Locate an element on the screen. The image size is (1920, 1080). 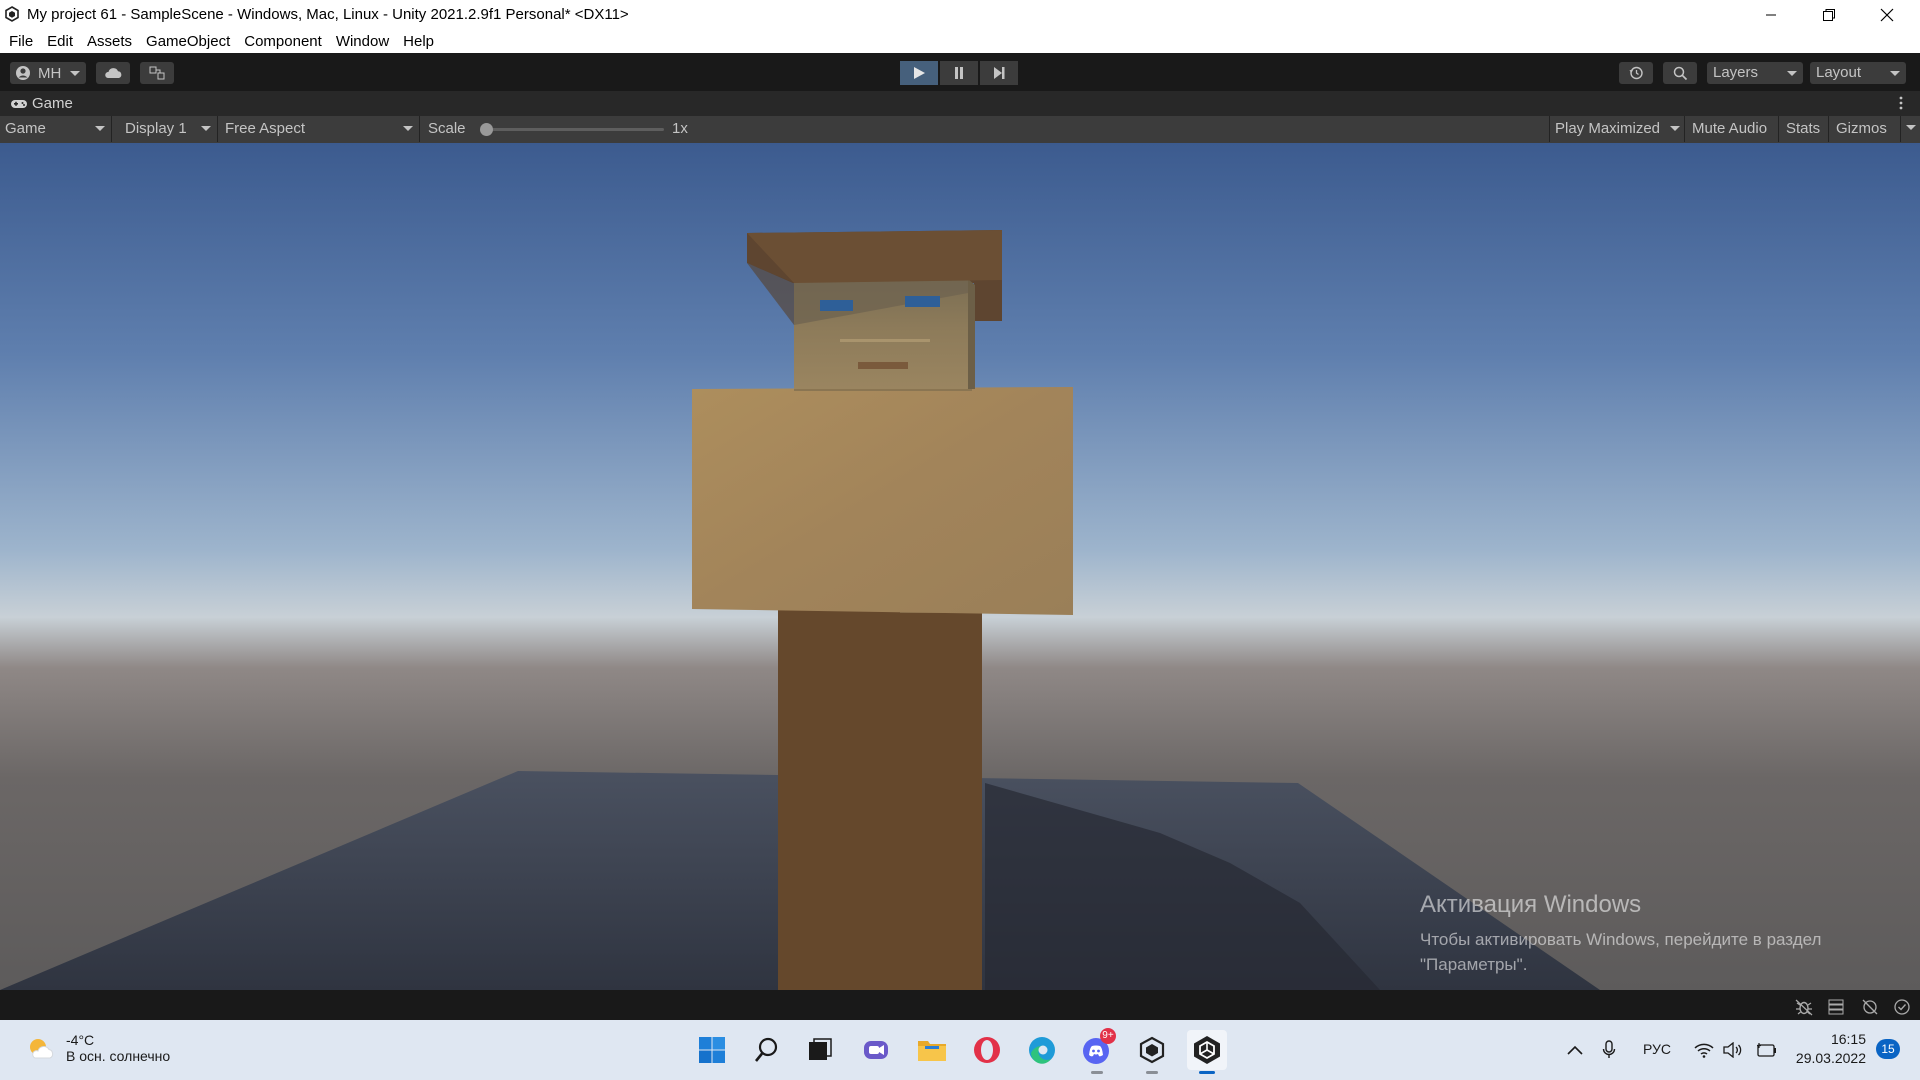
status-bar is located at coordinates (960, 1005).